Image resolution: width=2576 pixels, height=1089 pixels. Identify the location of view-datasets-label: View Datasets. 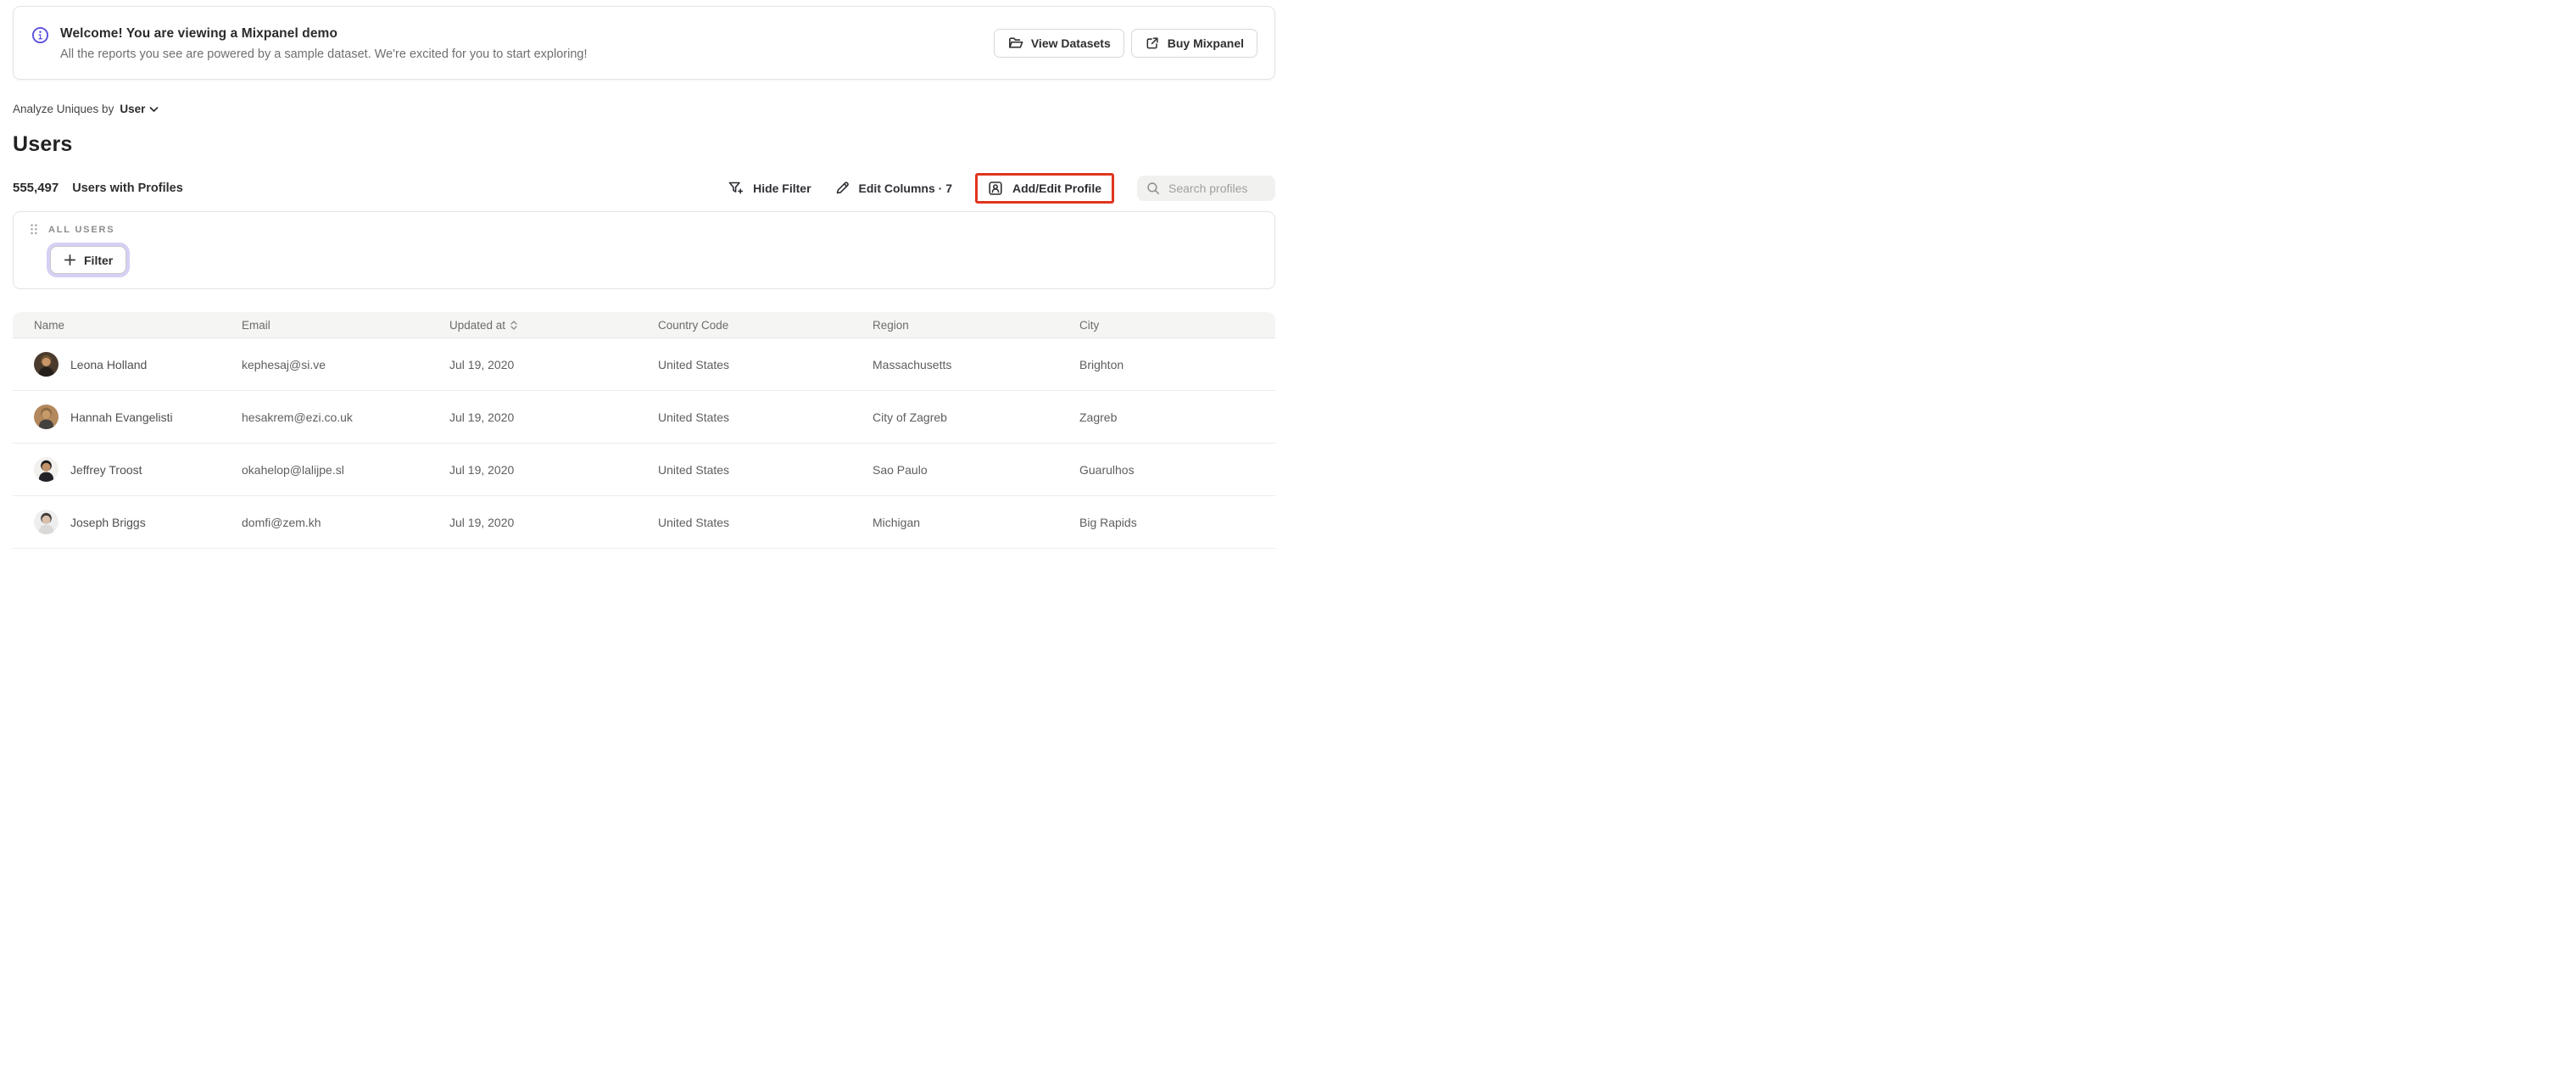
(1070, 43).